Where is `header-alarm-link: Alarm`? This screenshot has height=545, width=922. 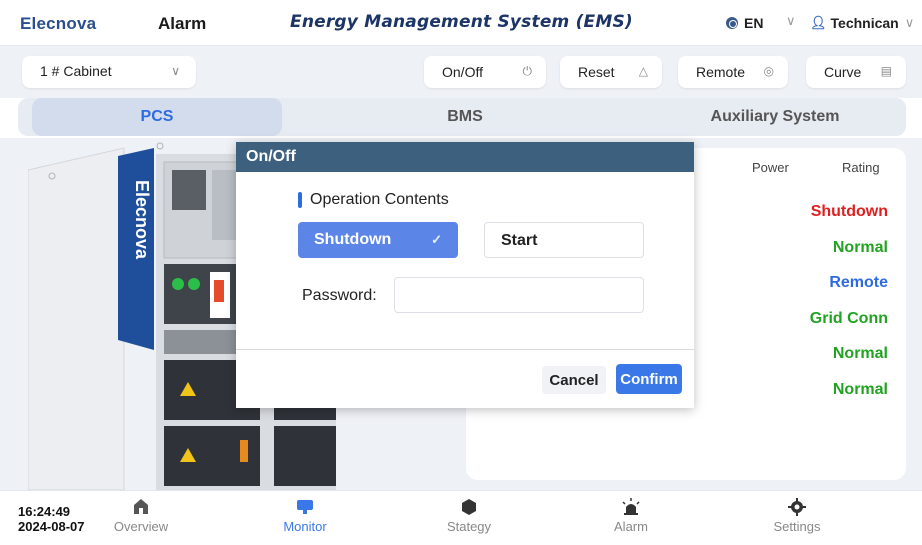
header-alarm-link: Alarm is located at coordinates (182, 24).